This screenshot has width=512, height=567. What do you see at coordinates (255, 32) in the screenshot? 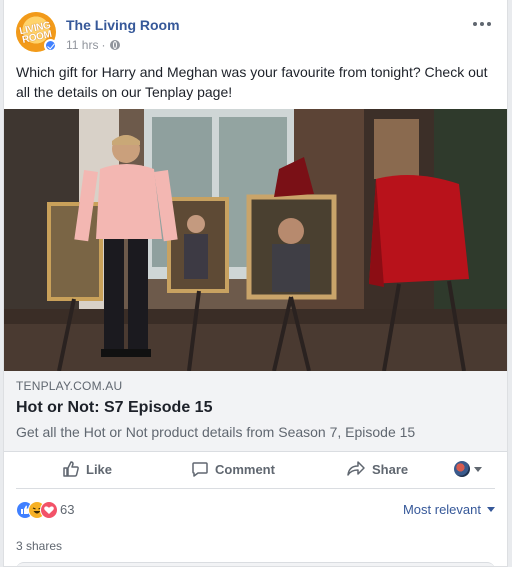
I see `post-header: LIVING ROOM The Living Room 11 hrs ·` at bounding box center [255, 32].